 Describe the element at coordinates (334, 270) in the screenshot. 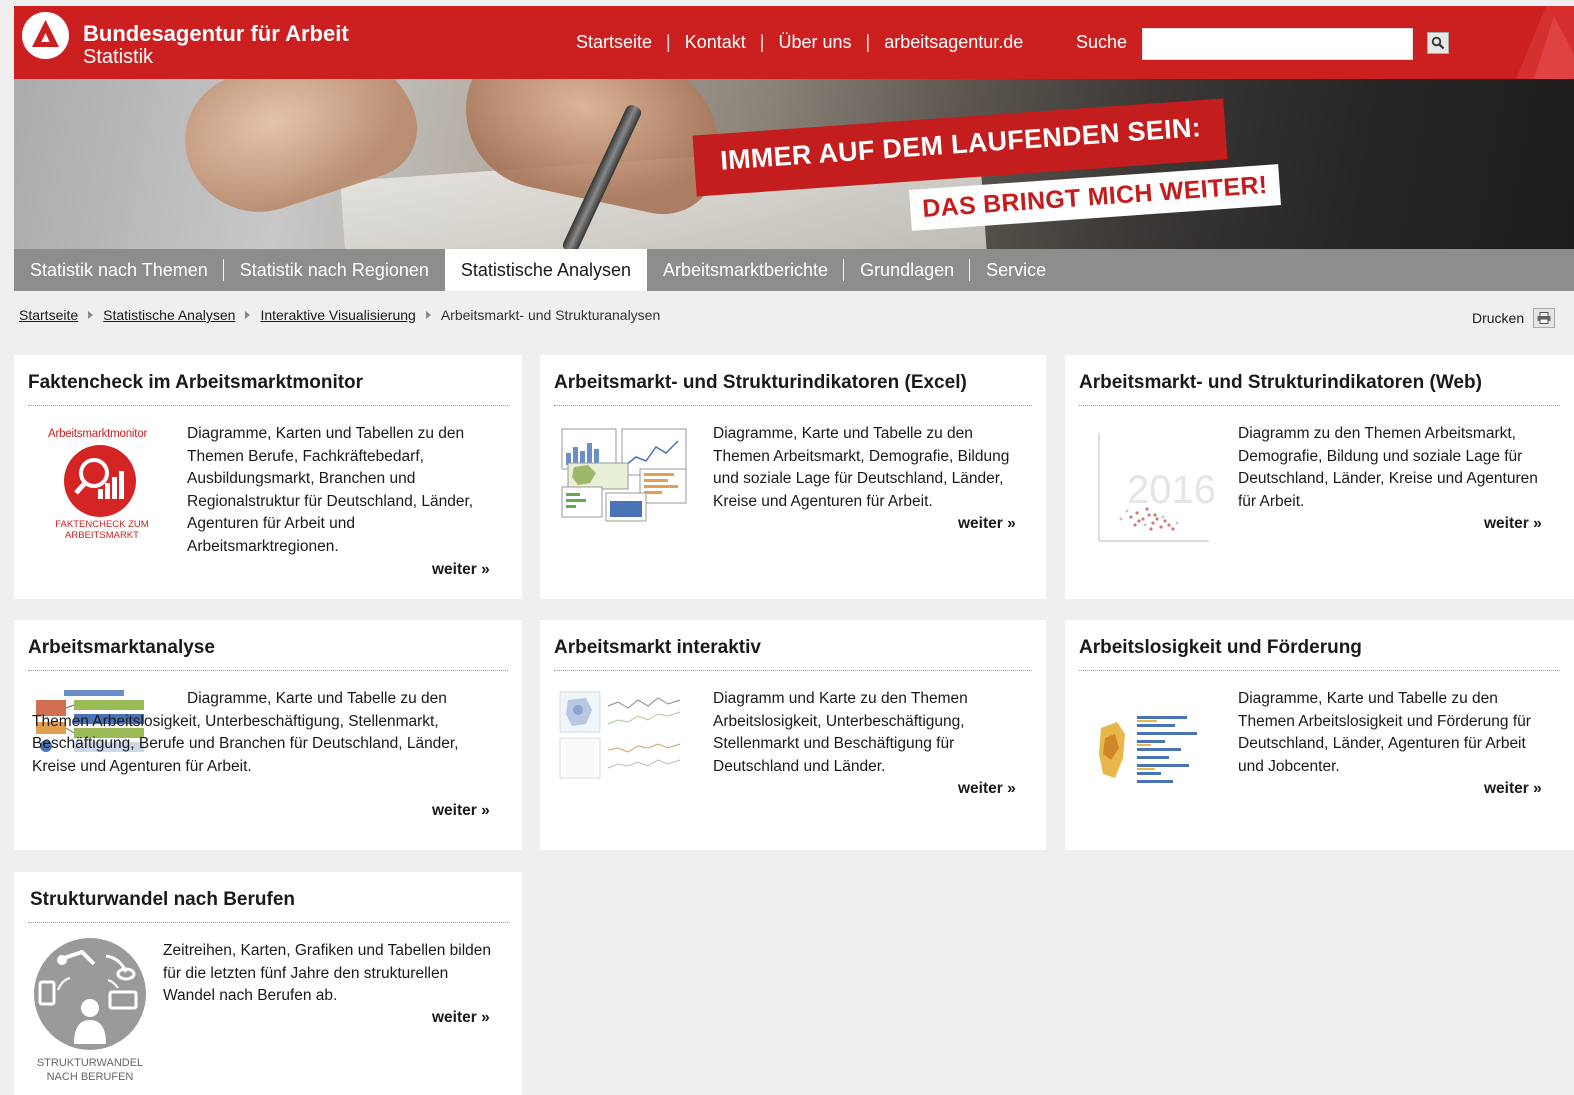

I see `main-nav-statistik-nach-regionen: Statistik nach Regionen` at that location.